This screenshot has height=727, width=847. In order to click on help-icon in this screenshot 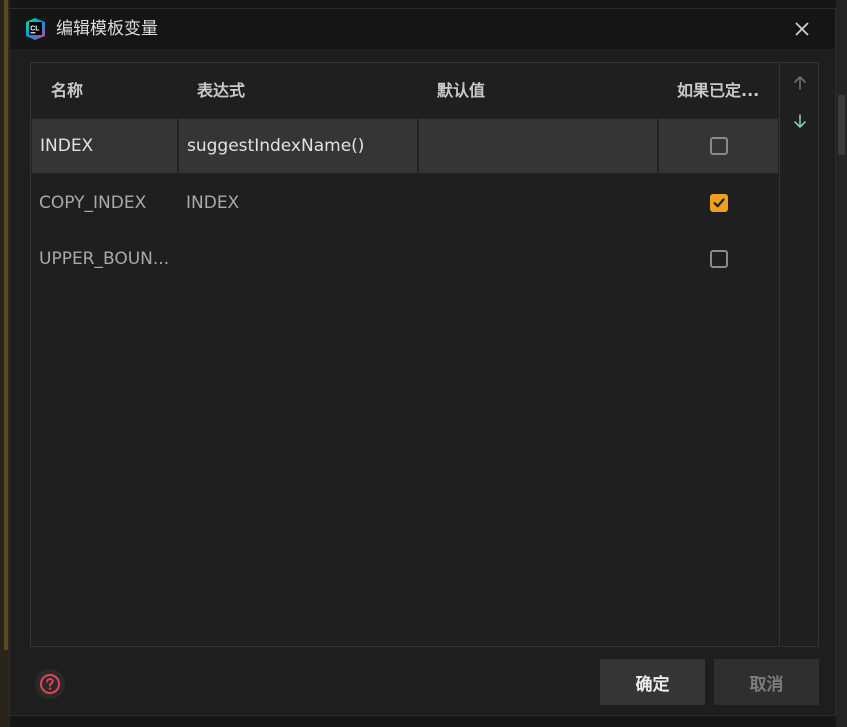, I will do `click(50, 684)`.